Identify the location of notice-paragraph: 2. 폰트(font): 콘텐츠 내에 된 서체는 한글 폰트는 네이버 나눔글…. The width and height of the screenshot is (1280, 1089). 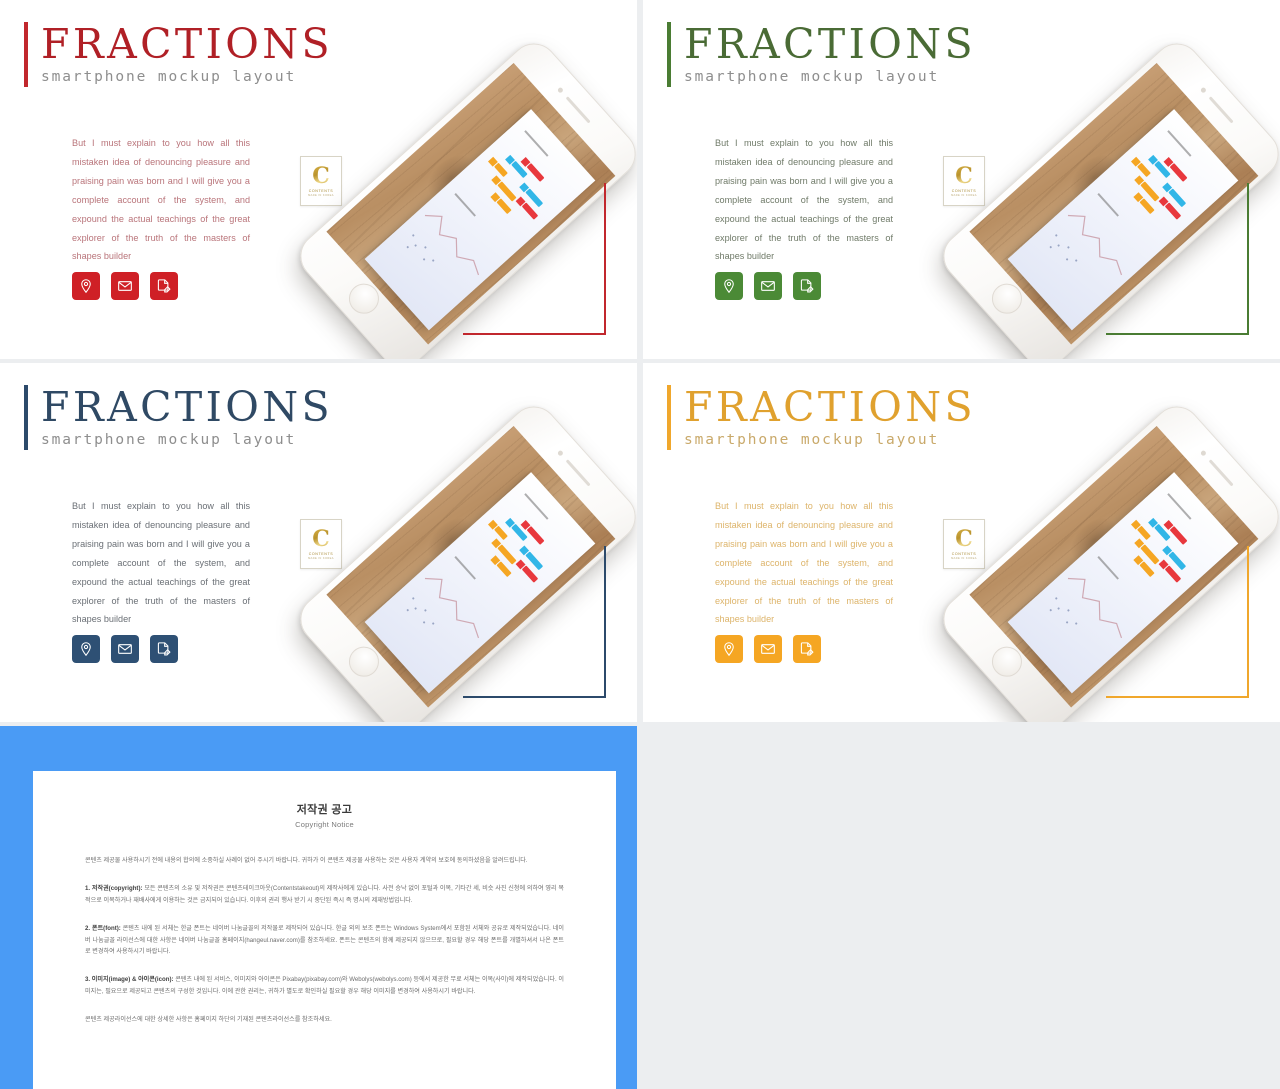
(324, 940).